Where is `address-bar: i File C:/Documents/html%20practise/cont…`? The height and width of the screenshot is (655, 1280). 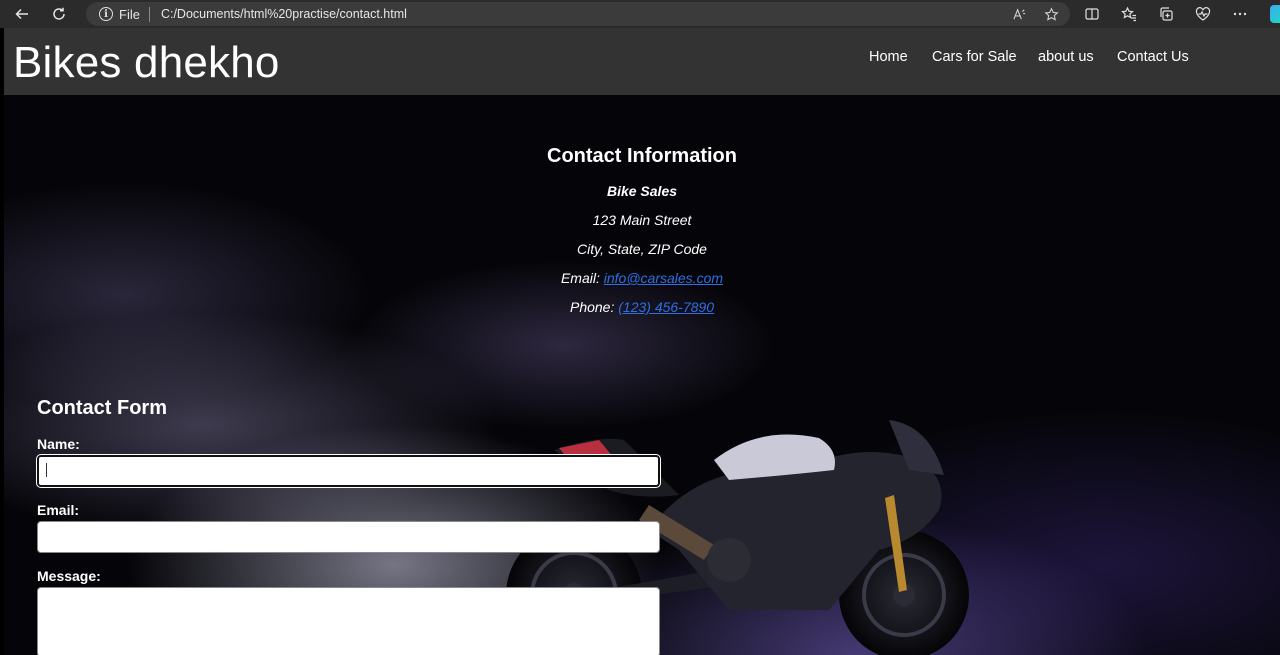 address-bar: i File C:/Documents/html%20practise/cont… is located at coordinates (578, 14).